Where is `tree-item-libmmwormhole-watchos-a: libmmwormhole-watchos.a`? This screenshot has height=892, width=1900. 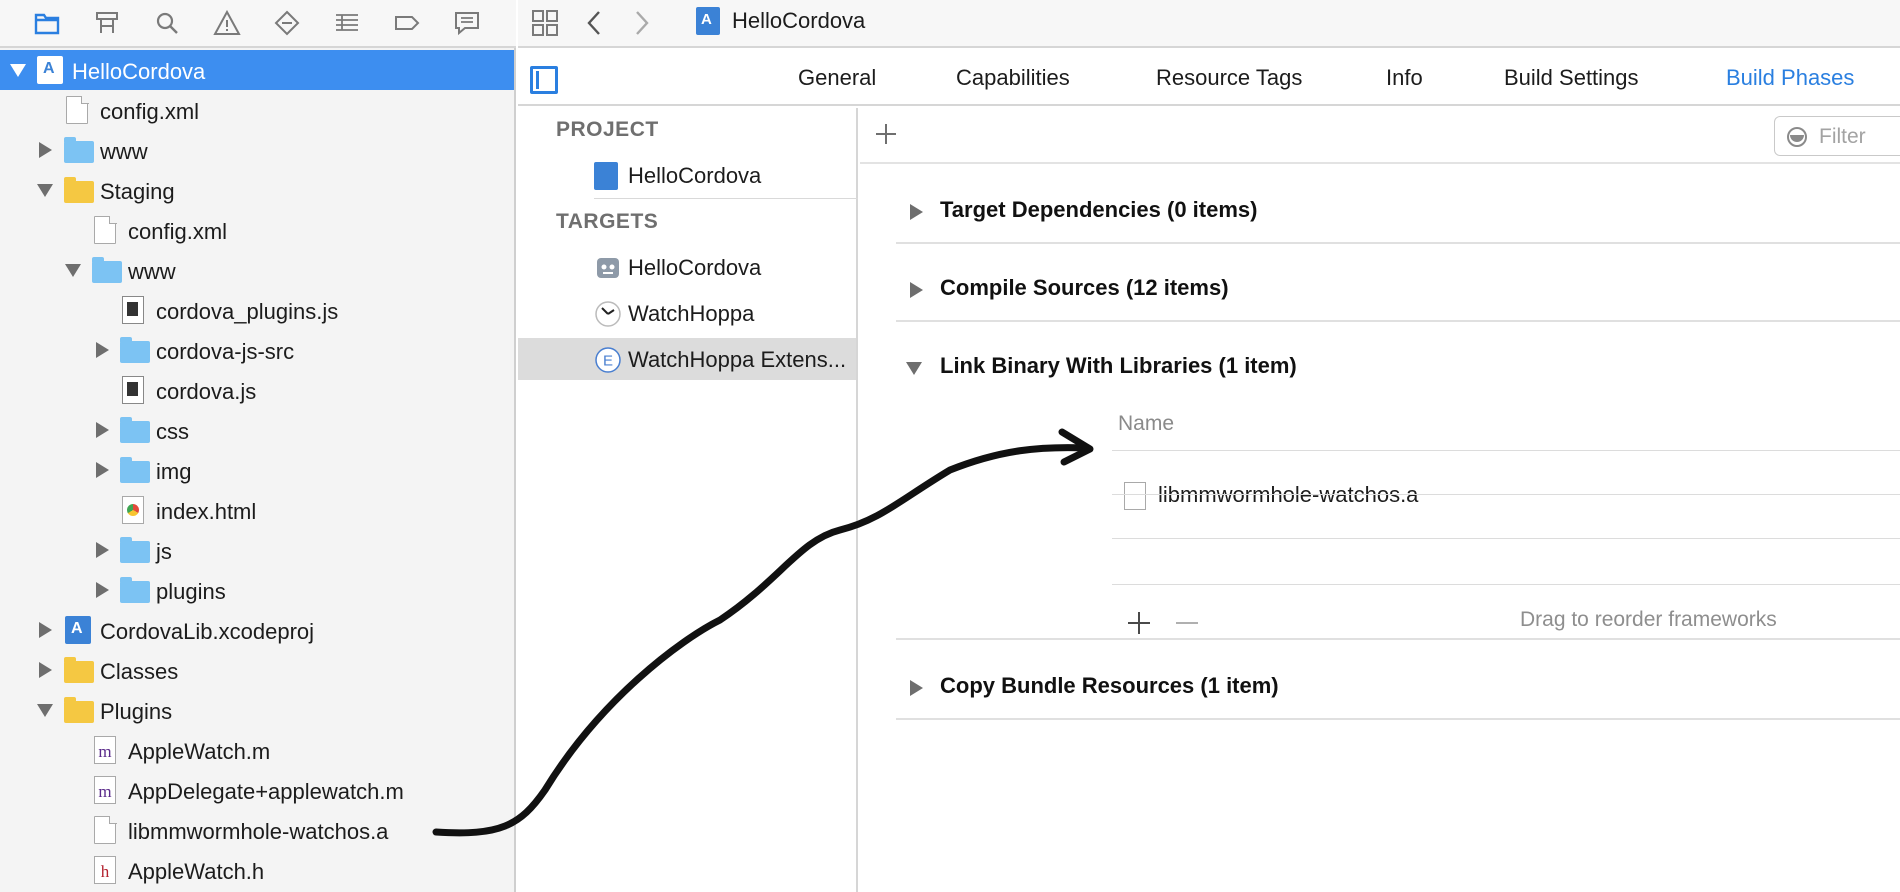
tree-item-libmmwormhole-watchos-a: libmmwormhole-watchos.a is located at coordinates (257, 830).